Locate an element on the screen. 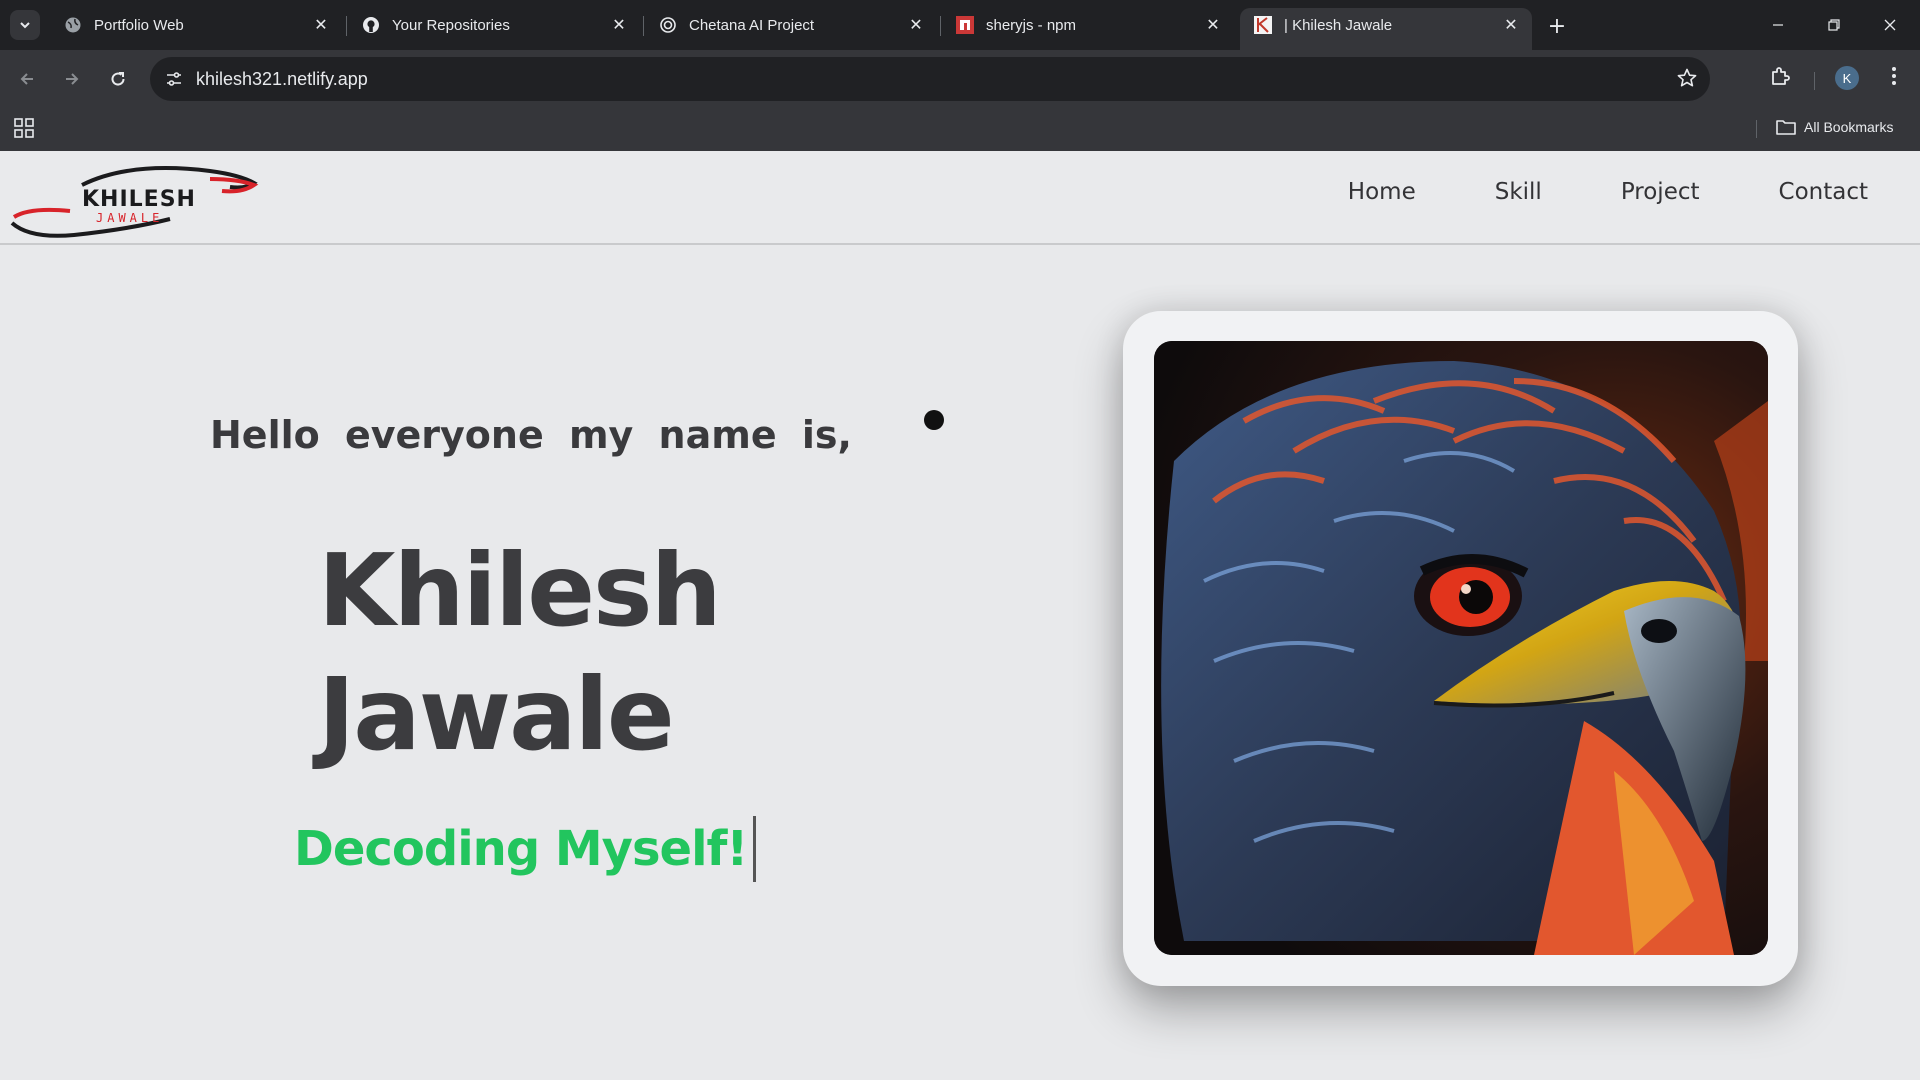 Image resolution: width=1920 pixels, height=1080 pixels. arrow-left-icon is located at coordinates (26, 79).